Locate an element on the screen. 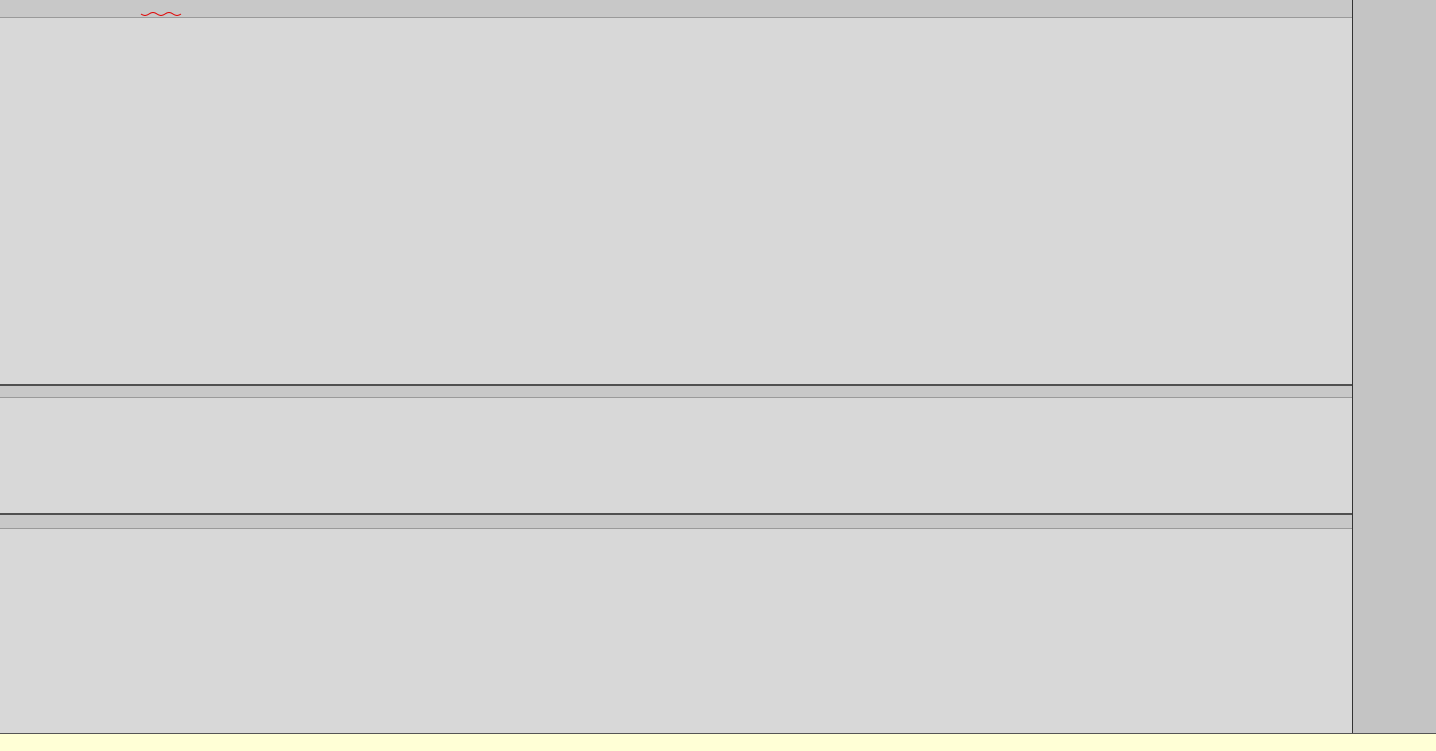  rsi-panel-header is located at coordinates (676, 520).